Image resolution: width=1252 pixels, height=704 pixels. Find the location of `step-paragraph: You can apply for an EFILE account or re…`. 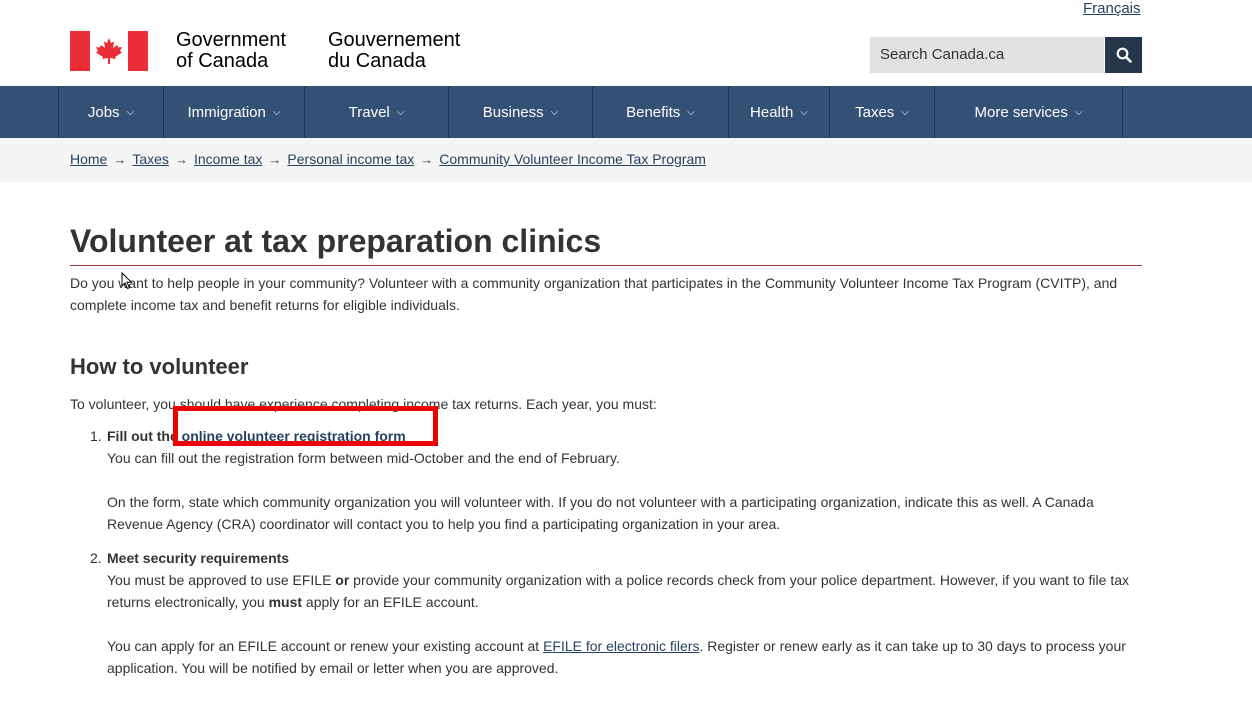

step-paragraph: You can apply for an EFILE account or re… is located at coordinates (616, 657).